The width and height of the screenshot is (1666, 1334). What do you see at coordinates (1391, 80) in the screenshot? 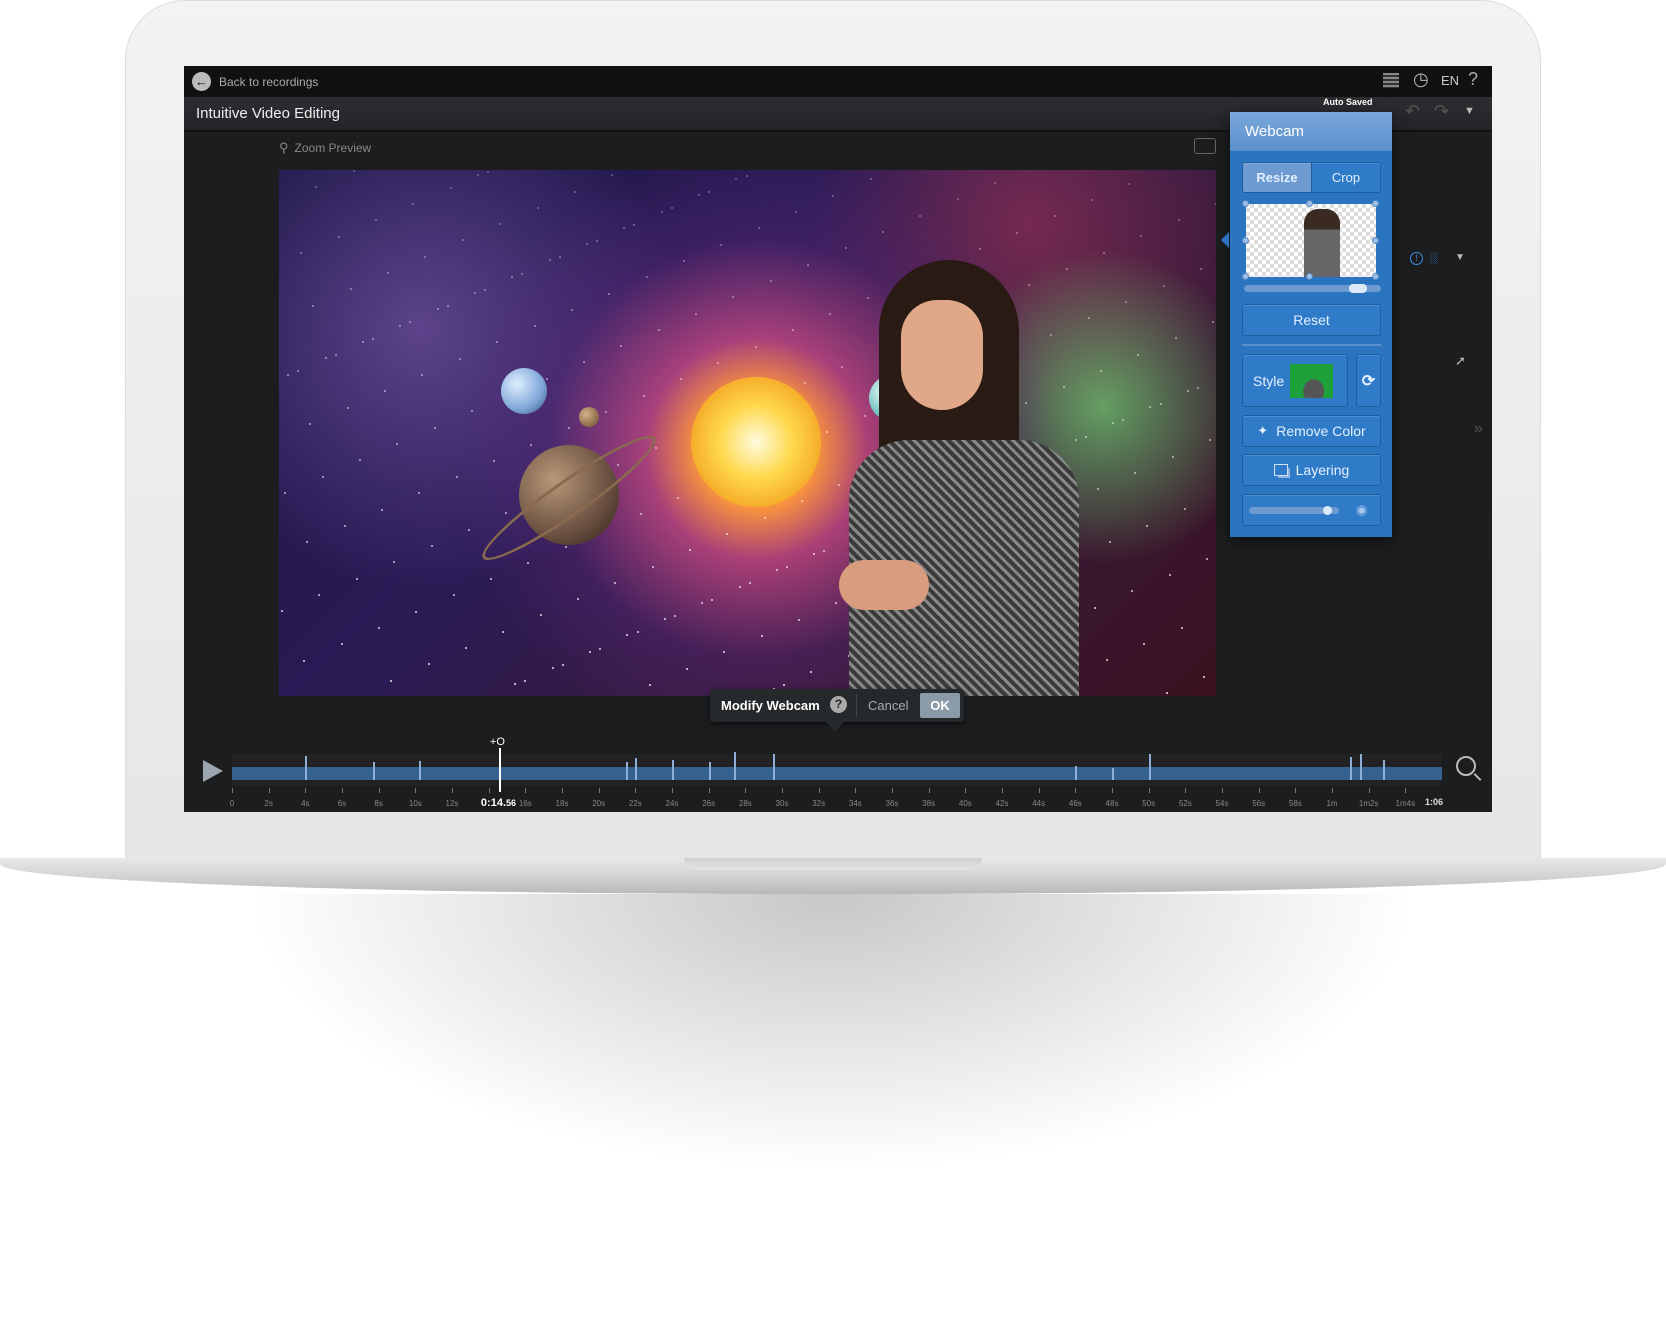
I see `tasks-icon` at bounding box center [1391, 80].